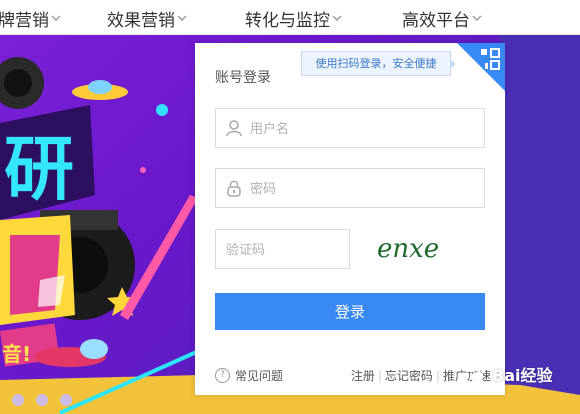 Image resolution: width=580 pixels, height=414 pixels. Describe the element at coordinates (287, 21) in the screenshot. I see `nav-item-label: 转化与监控` at that location.